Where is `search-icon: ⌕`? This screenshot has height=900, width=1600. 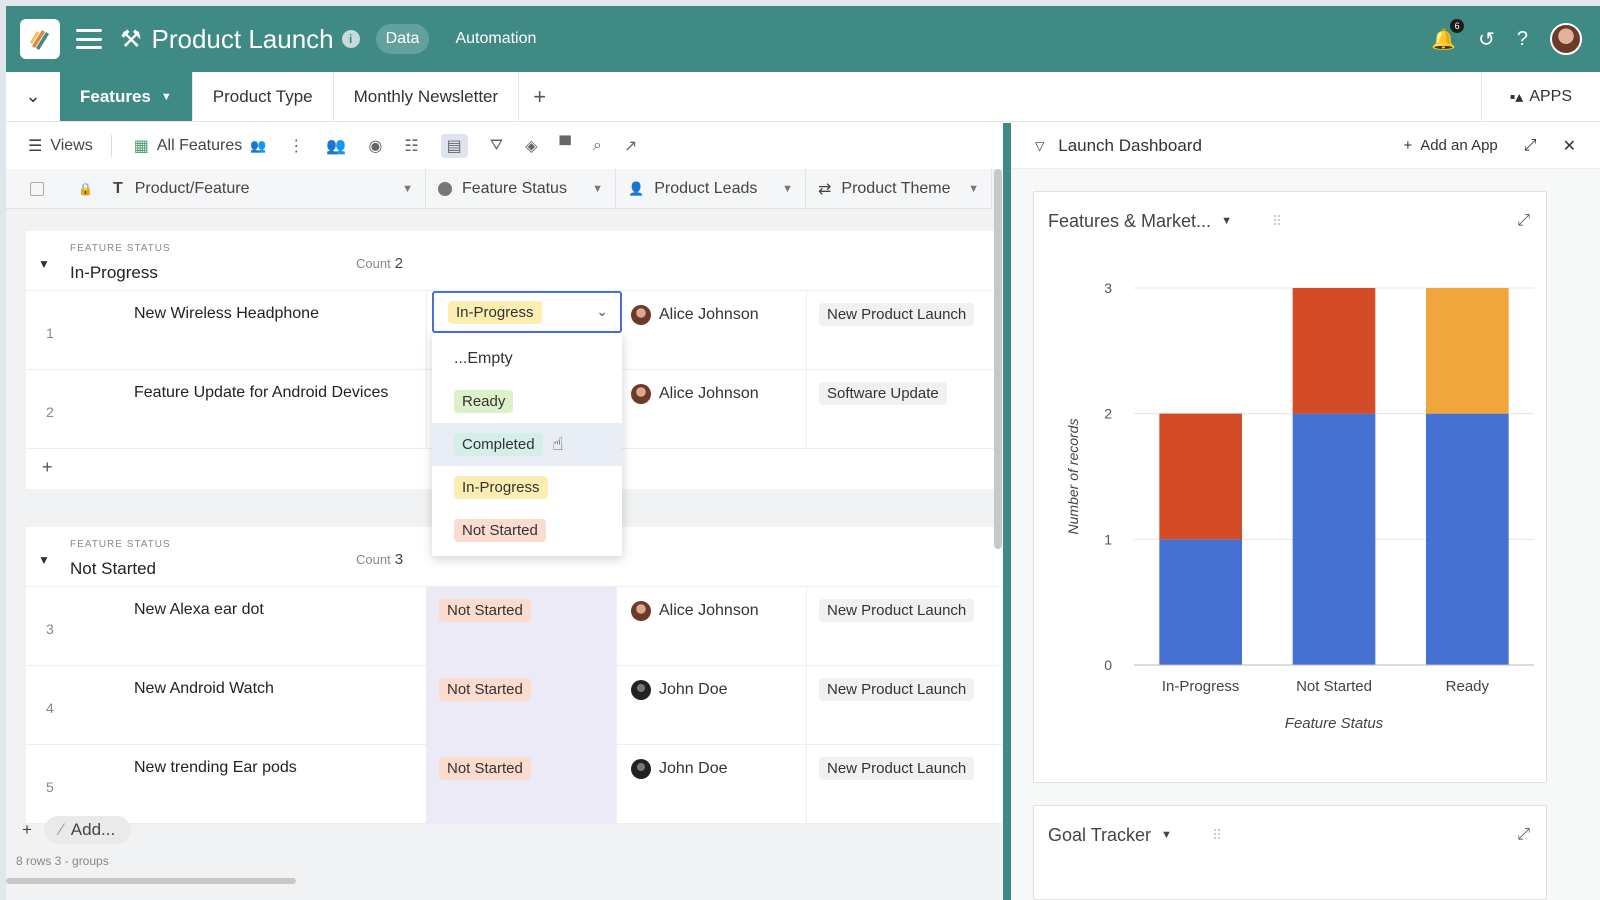
search-icon: ⌕ is located at coordinates (597, 146).